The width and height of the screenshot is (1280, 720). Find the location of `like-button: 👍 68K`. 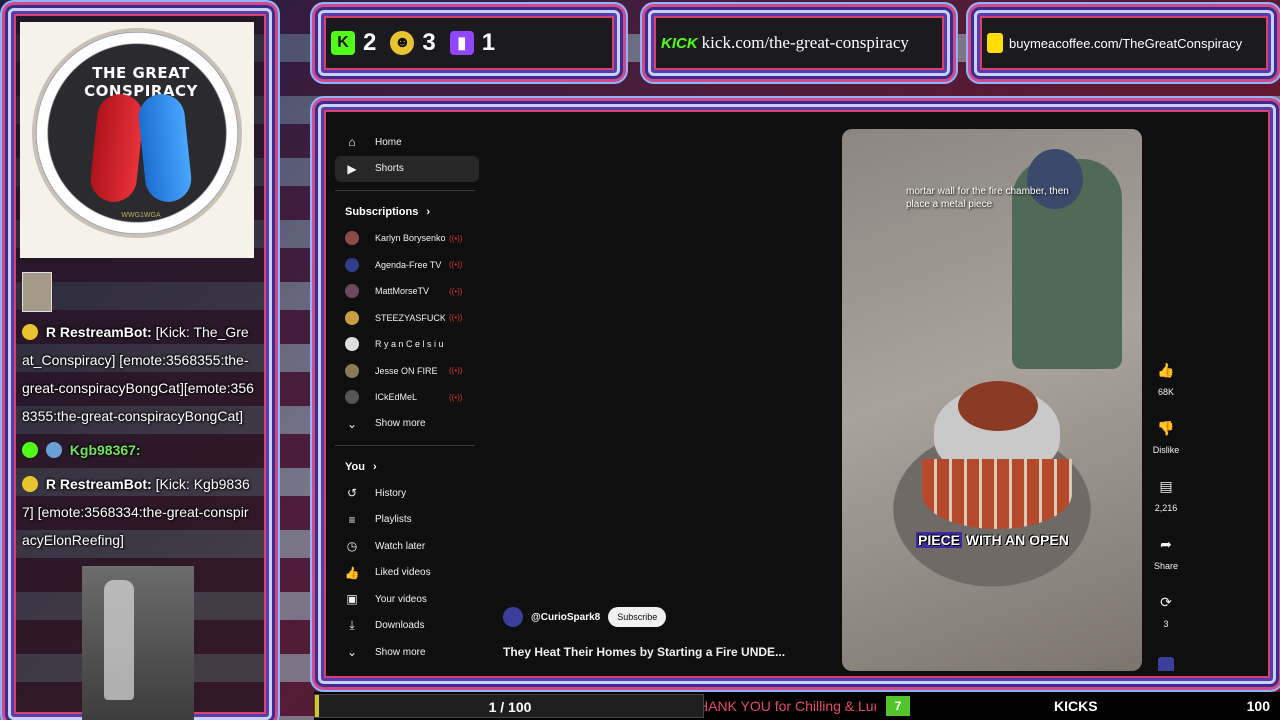

like-button: 👍 68K is located at coordinates (1166, 390).